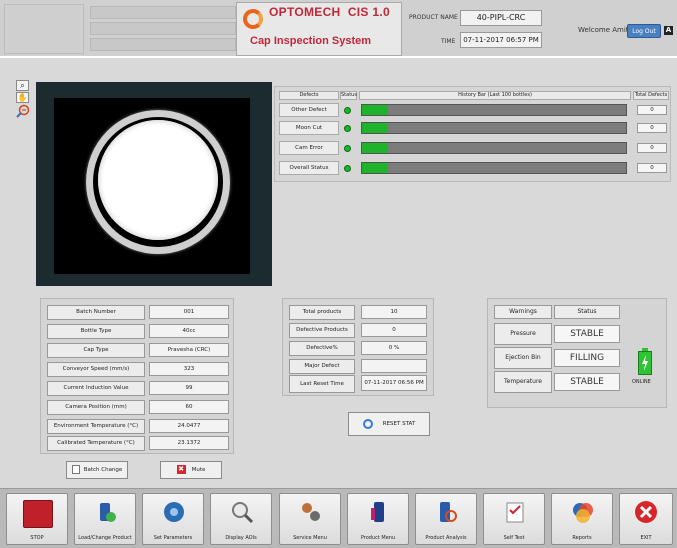 This screenshot has width=677, height=548. I want to click on exit-label: EXIT, so click(646, 538).